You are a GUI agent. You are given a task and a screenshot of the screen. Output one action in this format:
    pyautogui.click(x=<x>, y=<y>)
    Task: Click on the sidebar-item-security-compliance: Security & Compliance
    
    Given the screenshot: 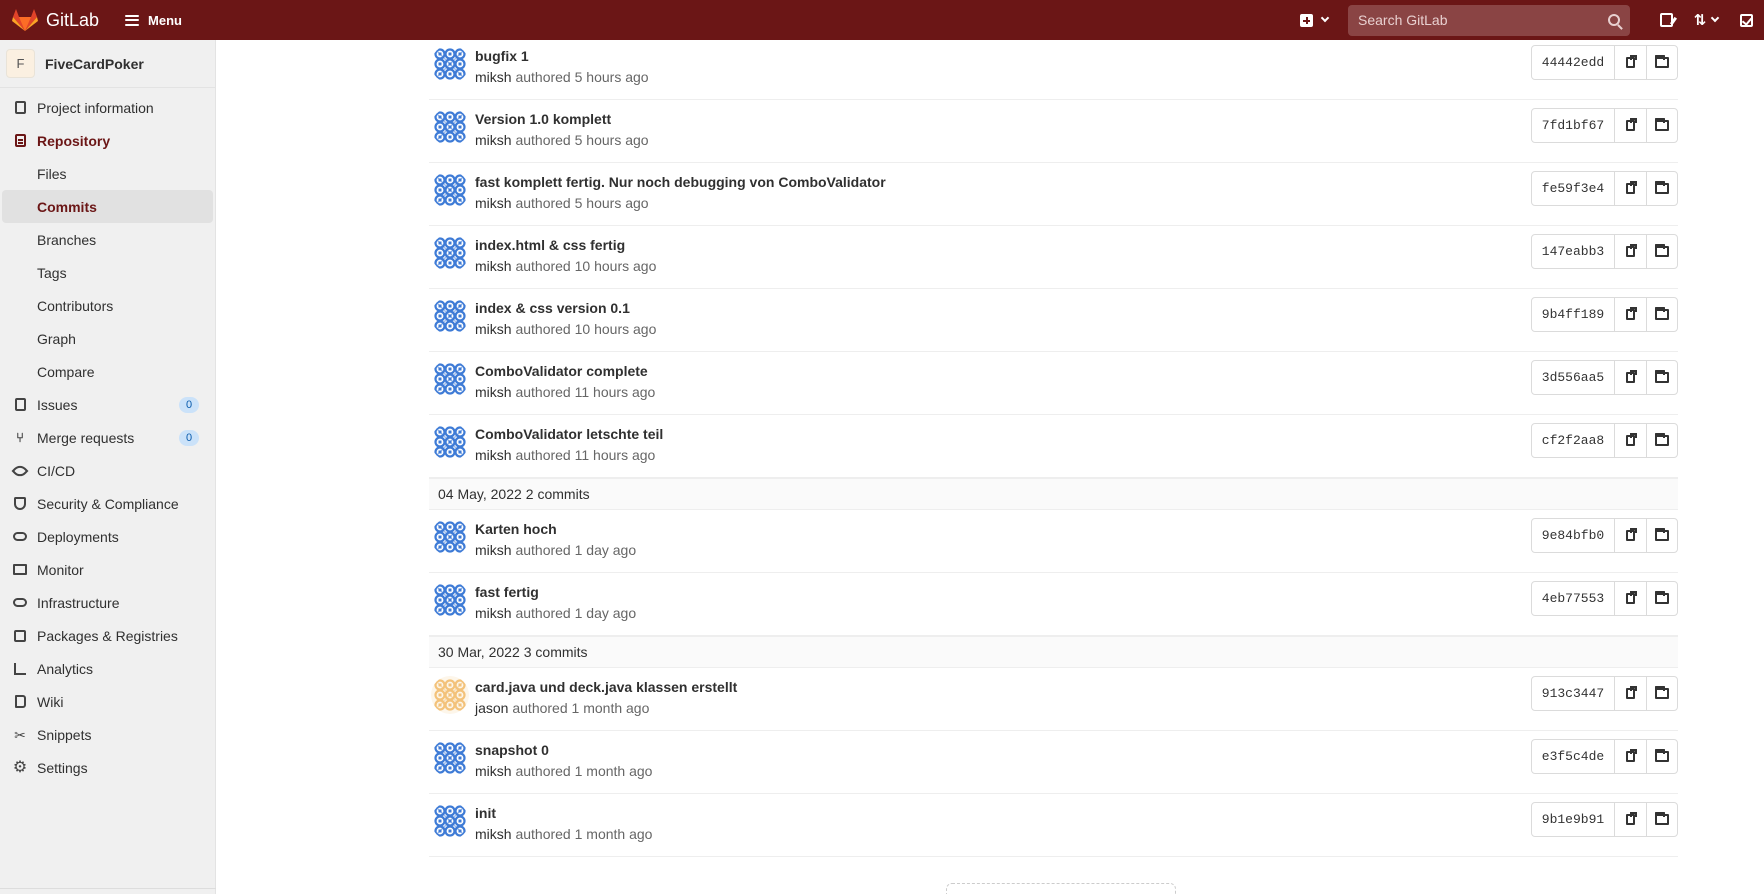 What is the action you would take?
    pyautogui.click(x=107, y=503)
    